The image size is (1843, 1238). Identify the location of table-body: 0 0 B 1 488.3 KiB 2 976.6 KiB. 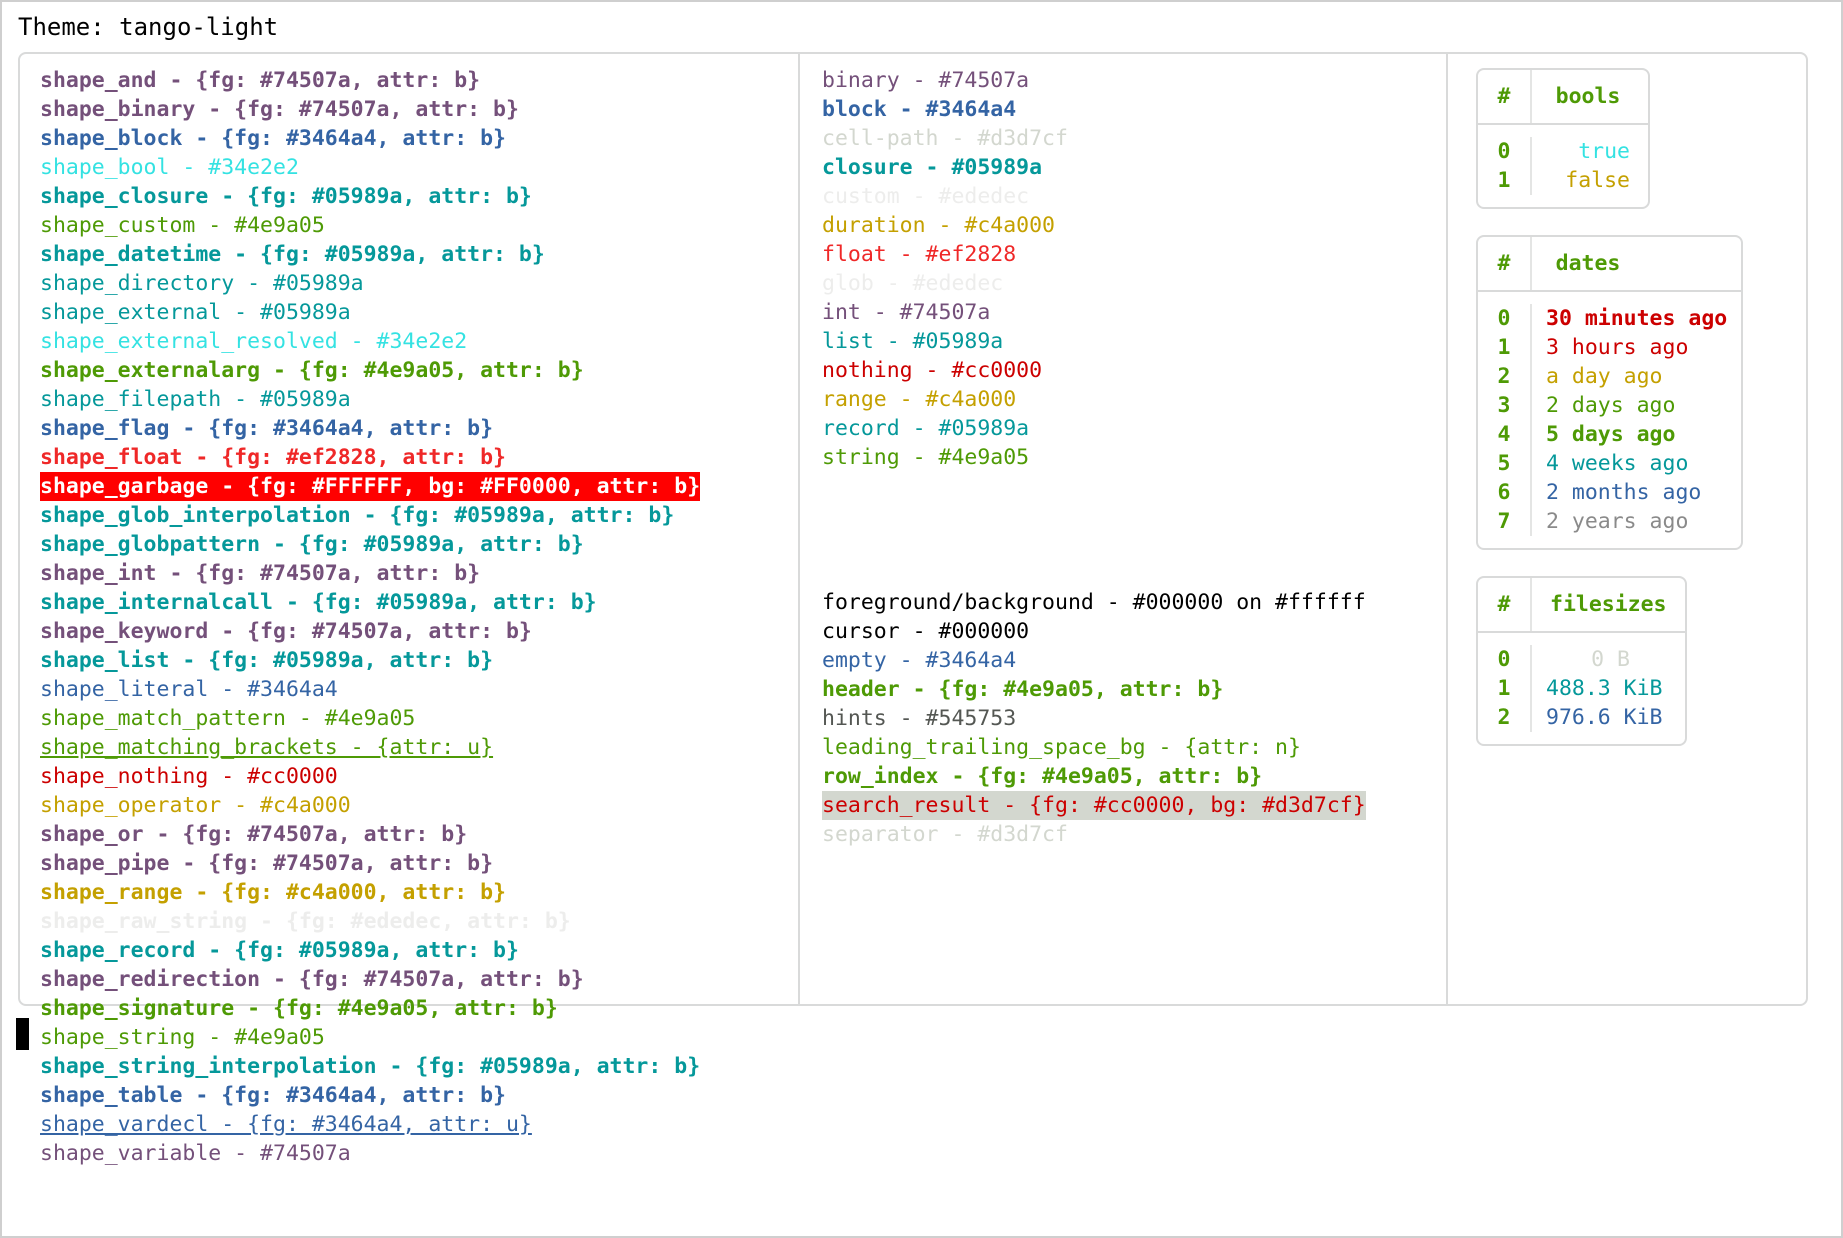
(1581, 688).